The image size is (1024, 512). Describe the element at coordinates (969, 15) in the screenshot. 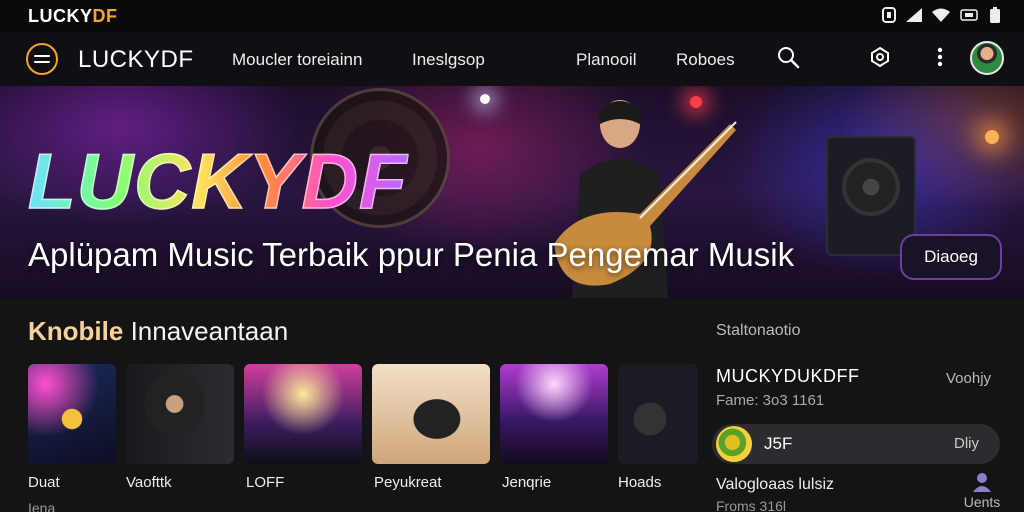

I see `battery-saver-icon` at that location.